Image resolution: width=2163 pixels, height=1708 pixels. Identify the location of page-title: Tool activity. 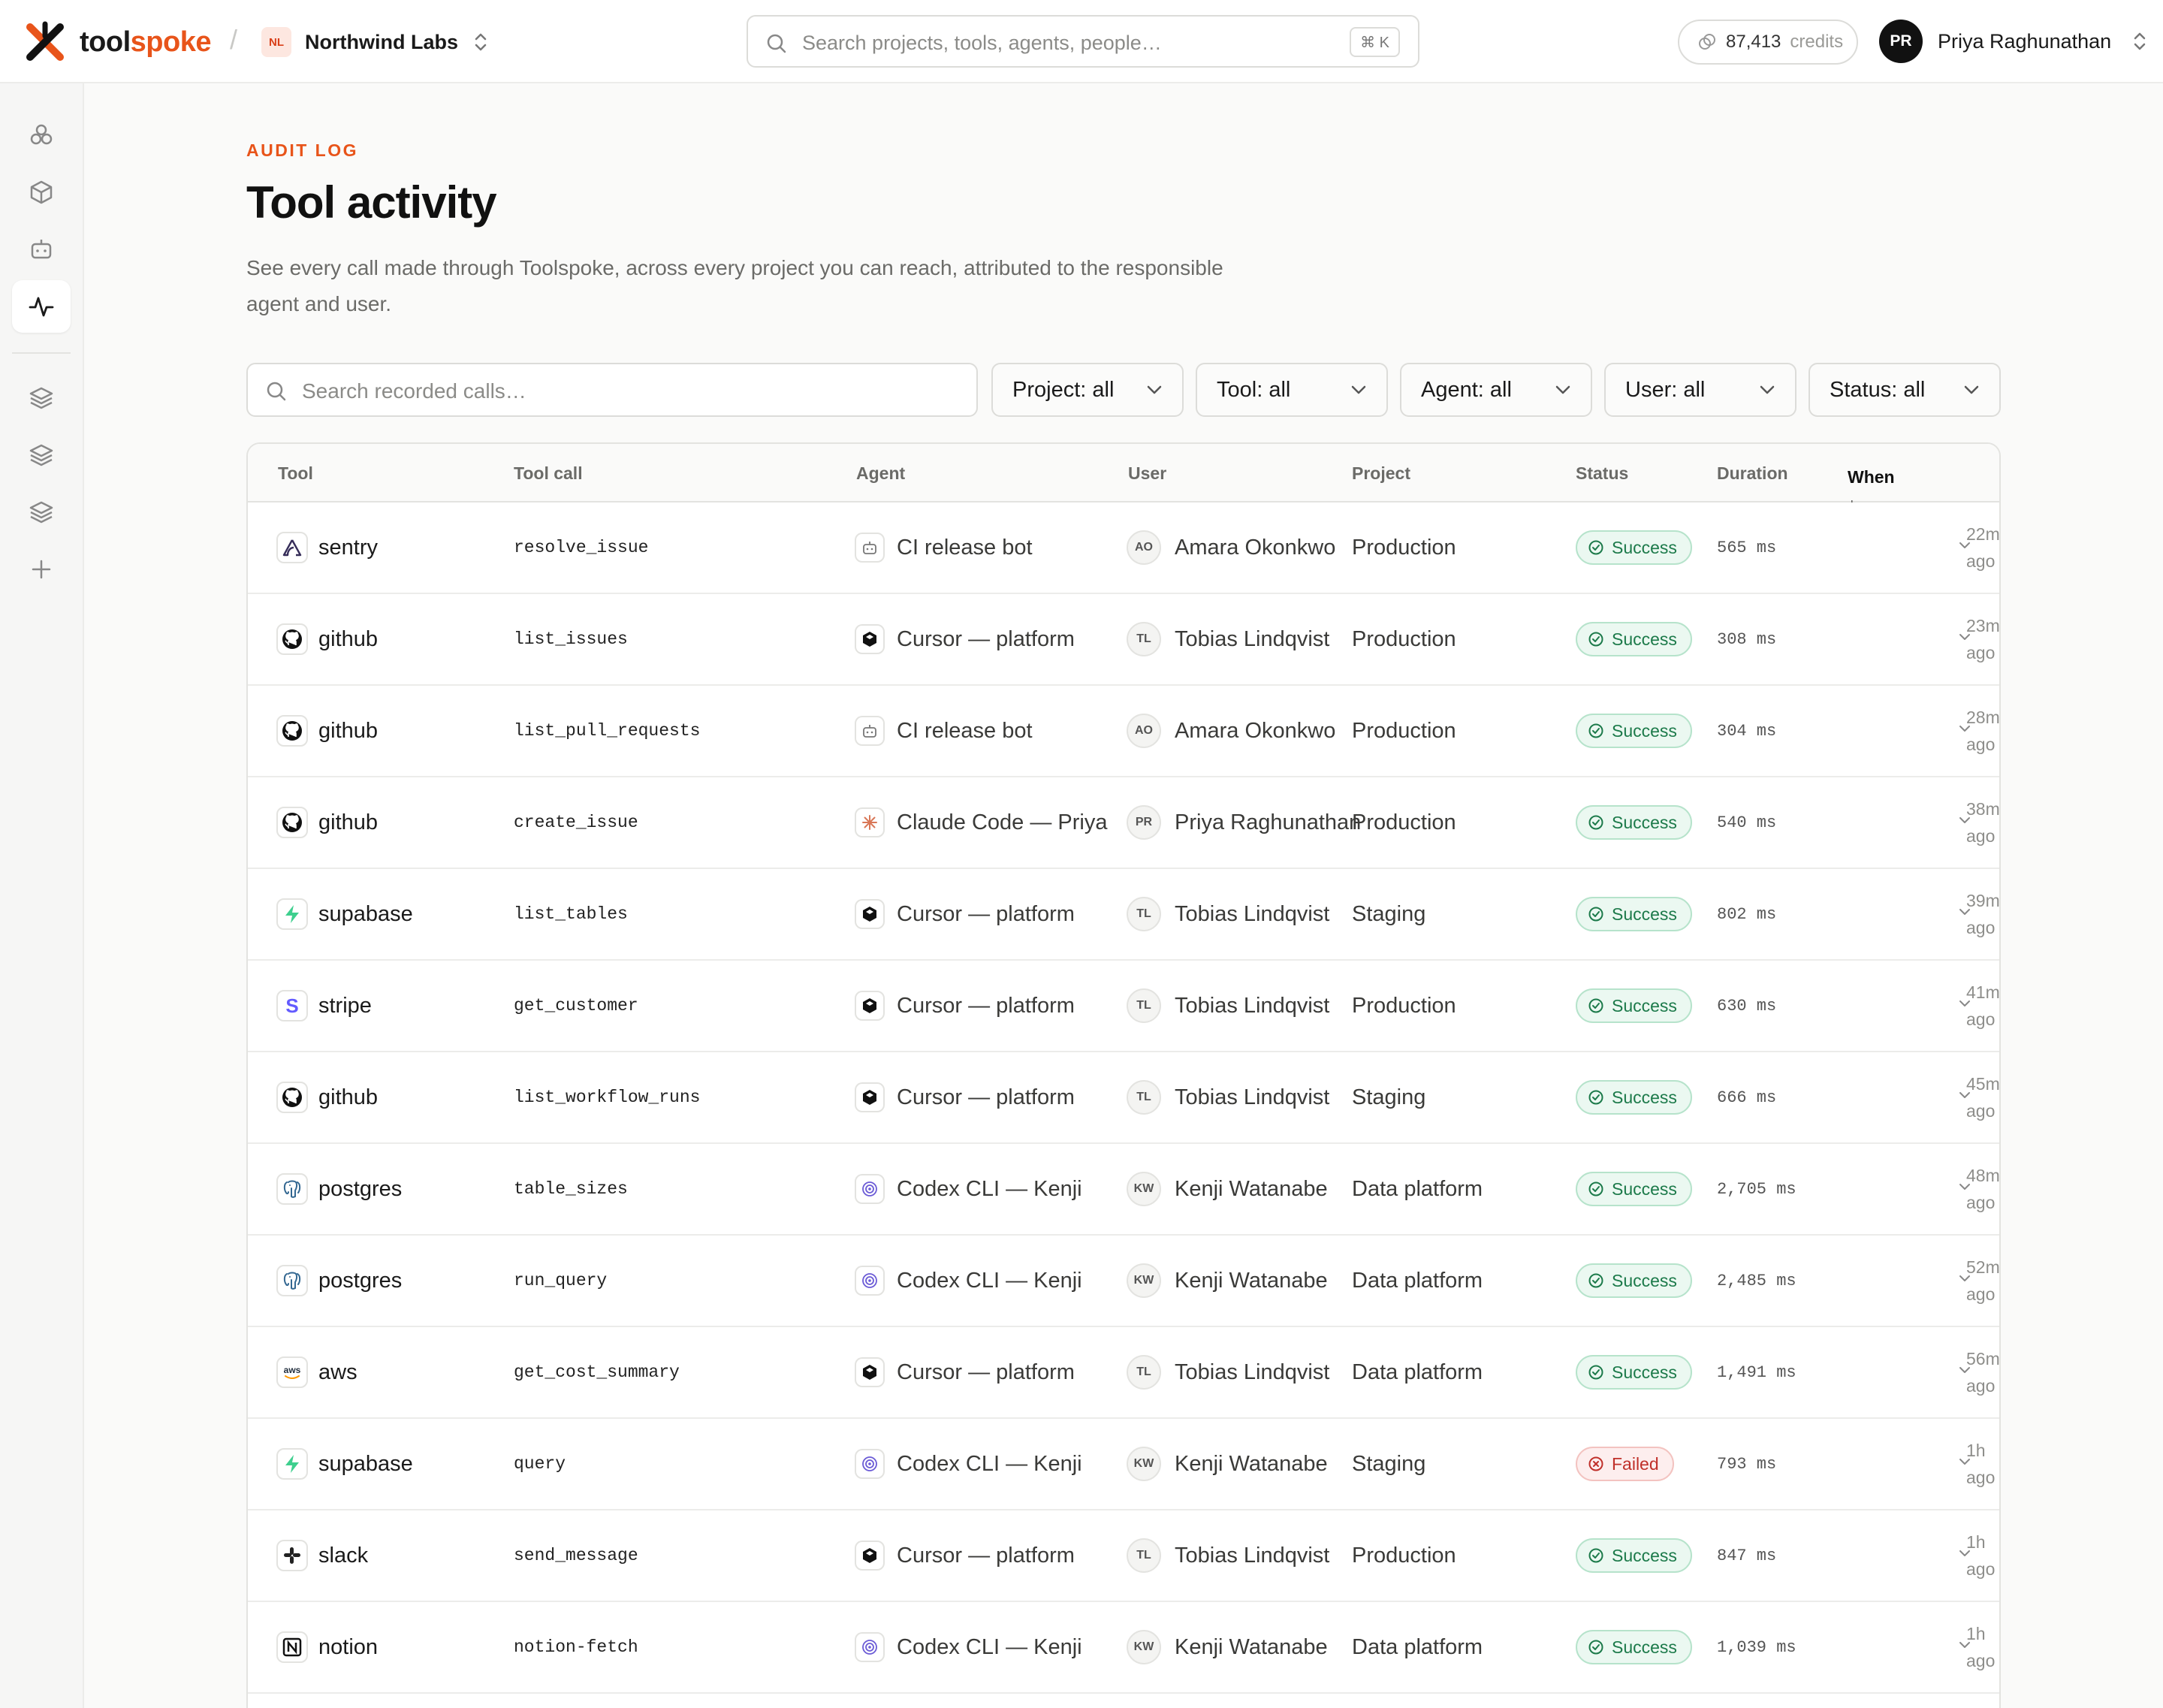
(372, 202).